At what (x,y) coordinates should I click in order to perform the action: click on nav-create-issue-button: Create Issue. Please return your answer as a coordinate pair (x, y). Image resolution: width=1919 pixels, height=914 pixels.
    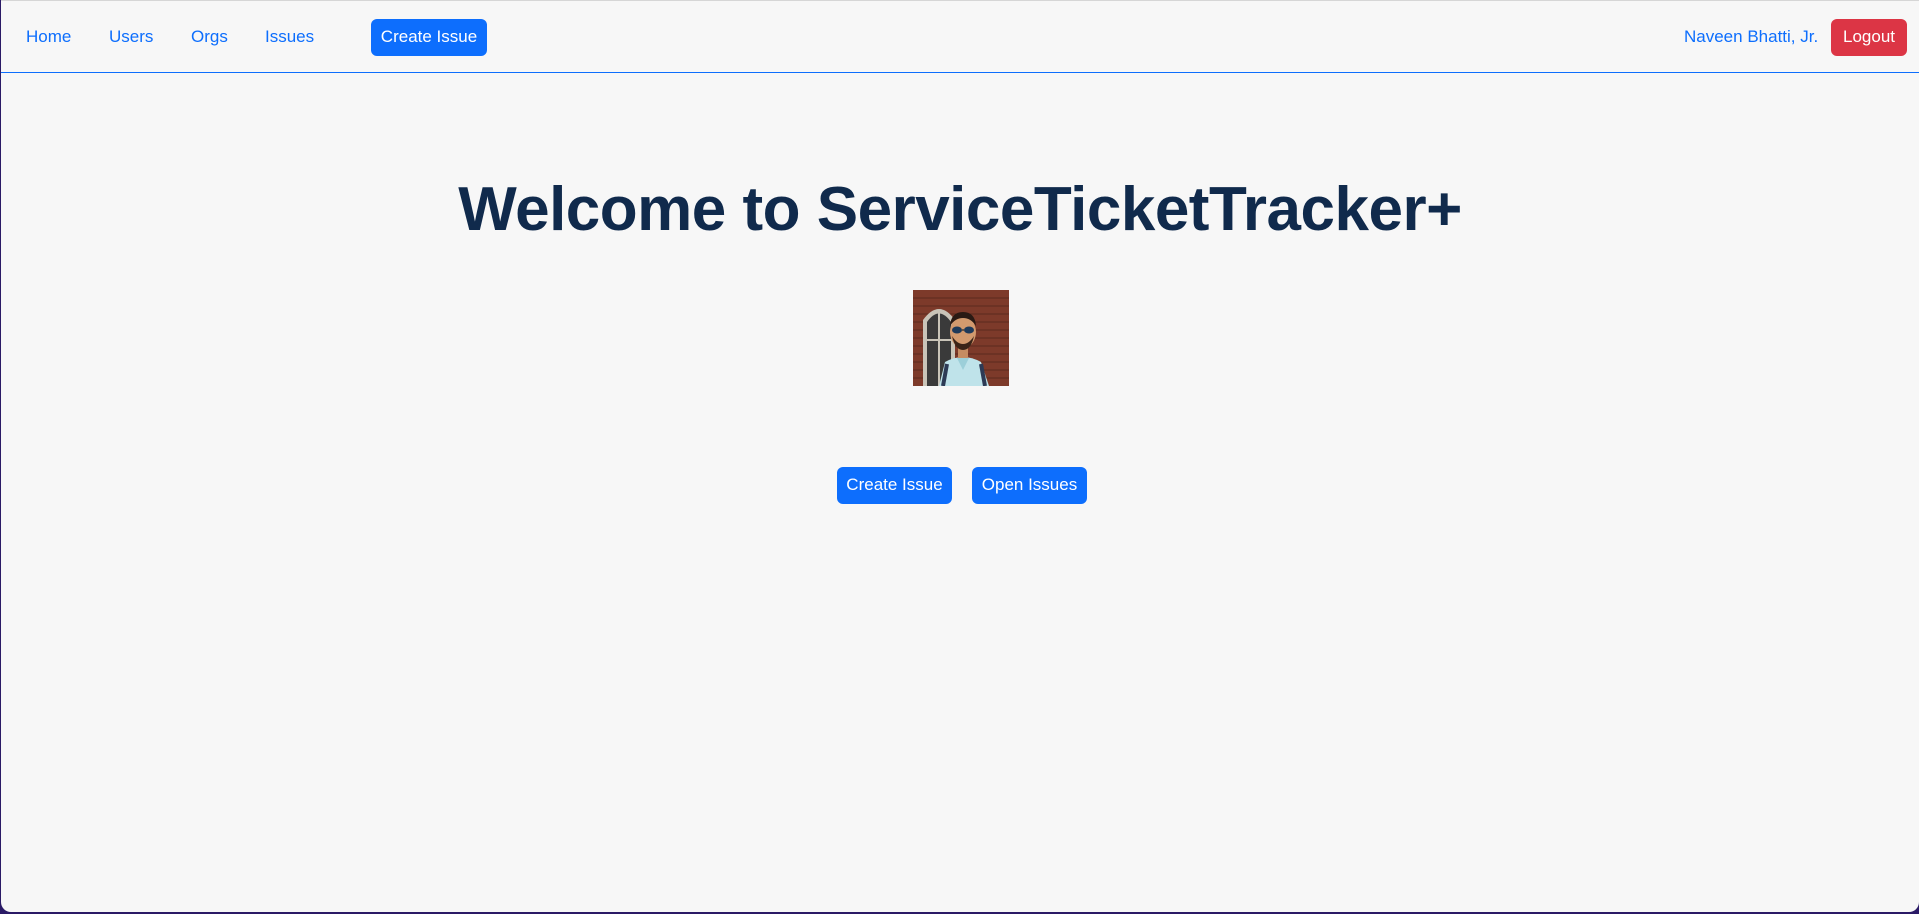
    Looking at the image, I should click on (429, 37).